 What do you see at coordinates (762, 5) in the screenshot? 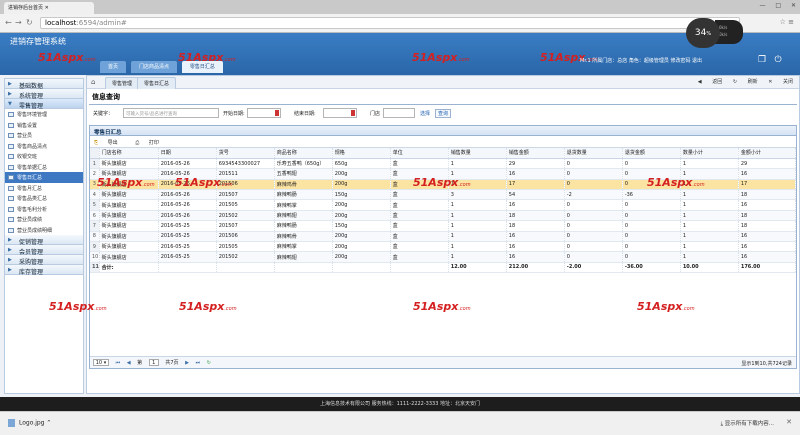
I see `minimize-icon: —` at bounding box center [762, 5].